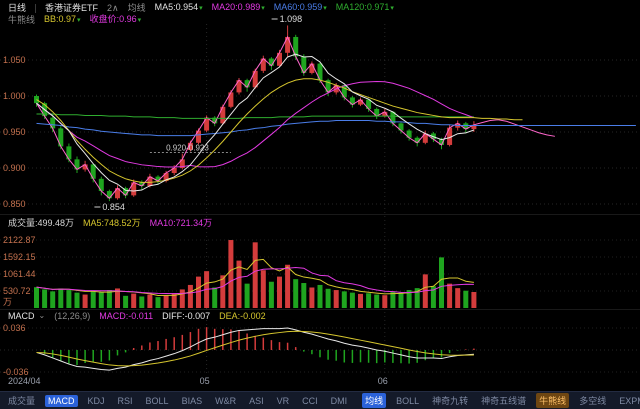 The height and width of the screenshot is (409, 640). What do you see at coordinates (256, 401) in the screenshot?
I see `tab-ASI: ASI` at bounding box center [256, 401].